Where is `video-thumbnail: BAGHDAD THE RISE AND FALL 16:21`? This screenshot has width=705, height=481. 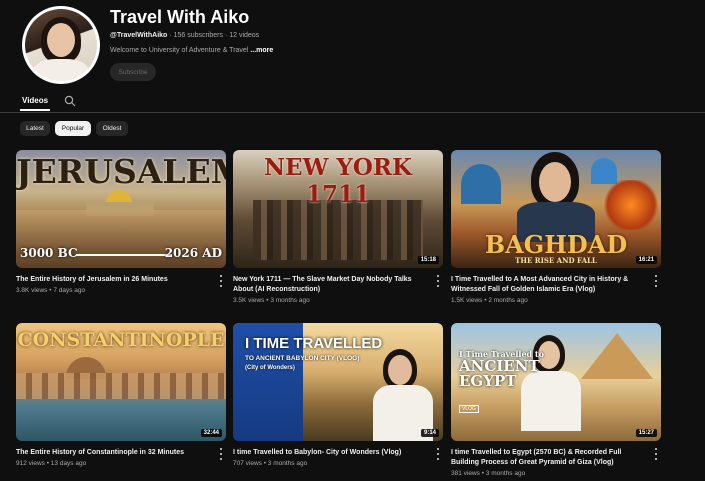
video-thumbnail: BAGHDAD THE RISE AND FALL 16:21 is located at coordinates (556, 209).